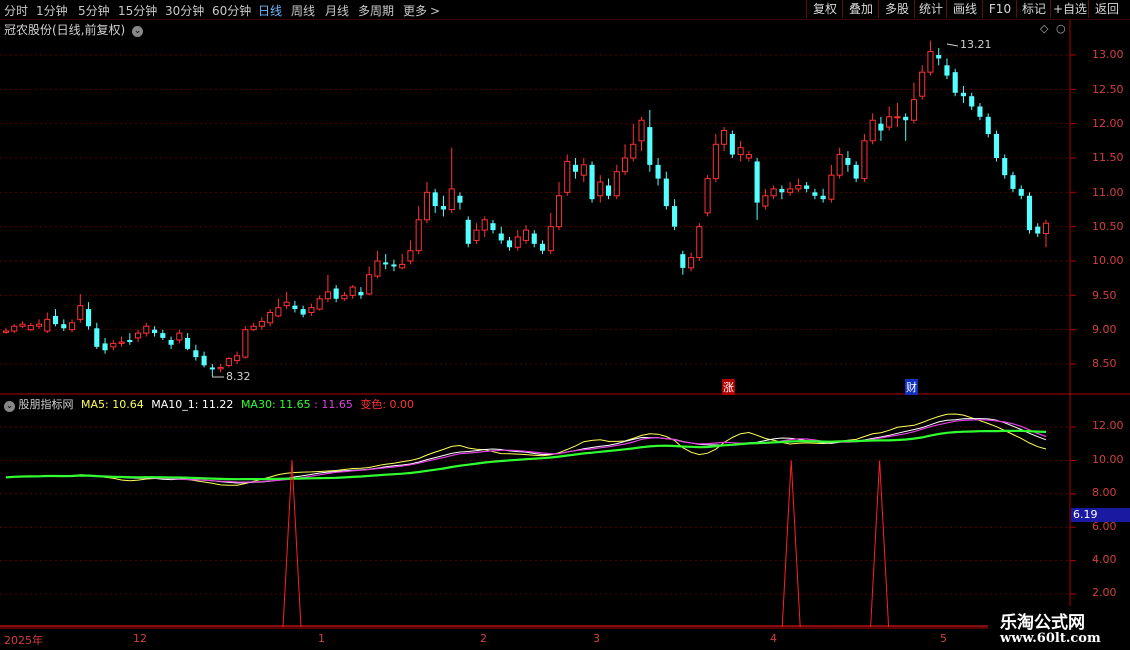  I want to click on price-tick: 11.00, so click(1108, 192).